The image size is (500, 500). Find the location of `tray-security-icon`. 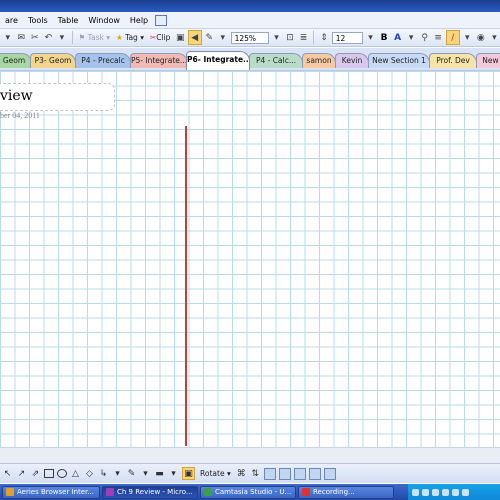

tray-security-icon is located at coordinates (445, 492).